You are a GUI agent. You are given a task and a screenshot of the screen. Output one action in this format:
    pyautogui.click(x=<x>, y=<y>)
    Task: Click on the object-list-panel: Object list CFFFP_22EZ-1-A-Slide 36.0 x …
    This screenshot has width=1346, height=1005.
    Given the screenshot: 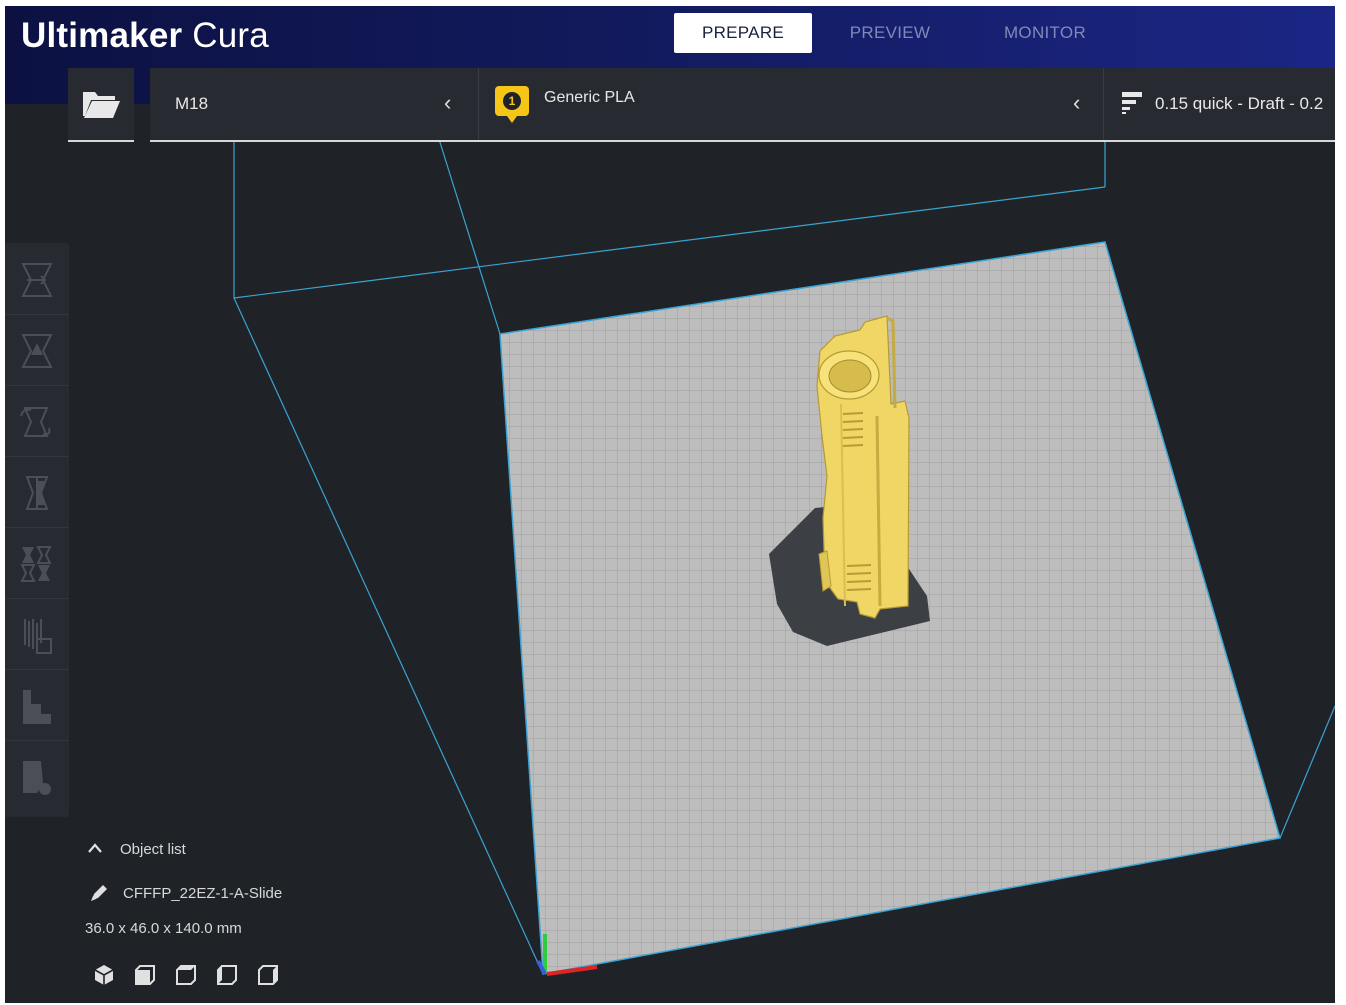 What is the action you would take?
    pyautogui.click(x=223, y=916)
    